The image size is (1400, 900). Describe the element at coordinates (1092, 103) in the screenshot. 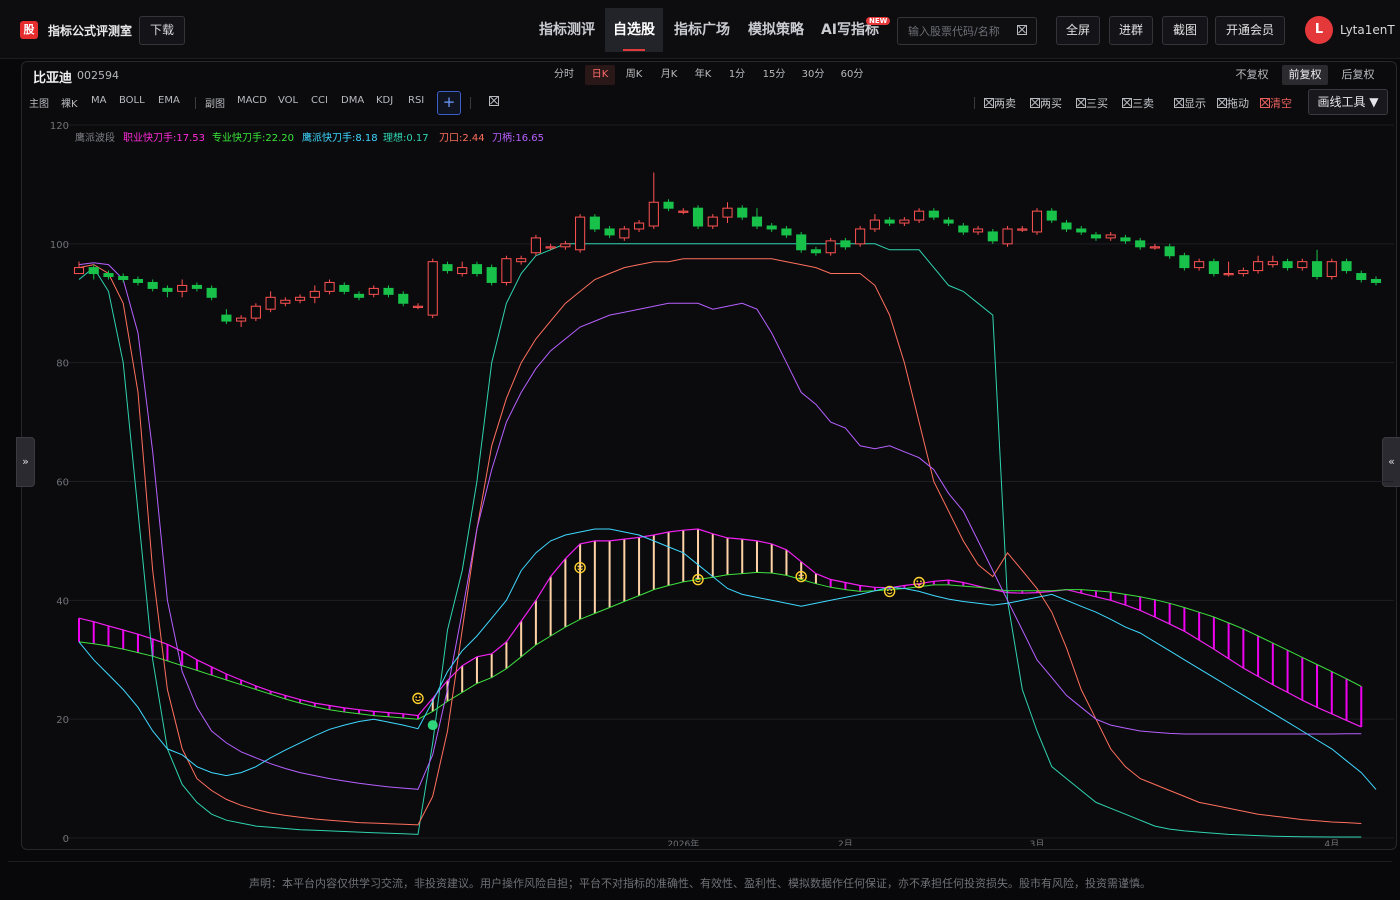

I see `toggle-three-buy: 三买` at that location.